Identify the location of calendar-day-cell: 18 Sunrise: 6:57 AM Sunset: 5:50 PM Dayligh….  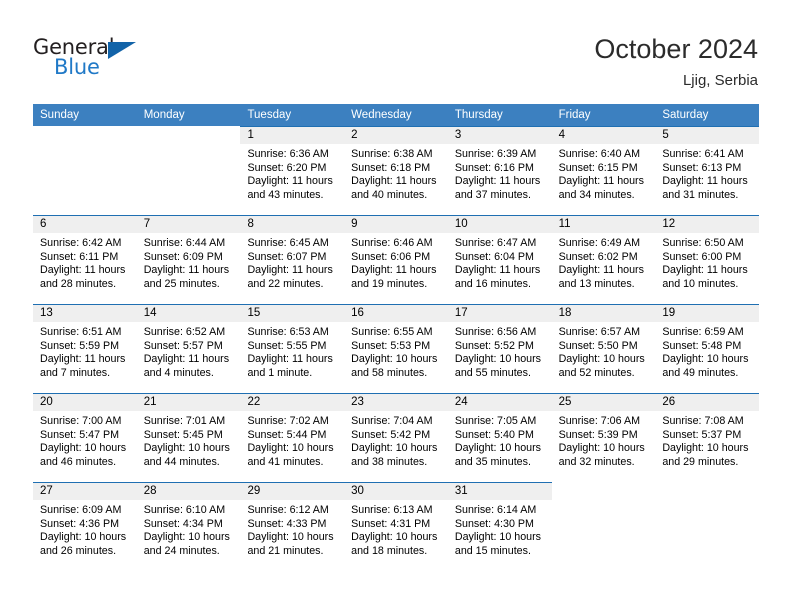
(603, 348).